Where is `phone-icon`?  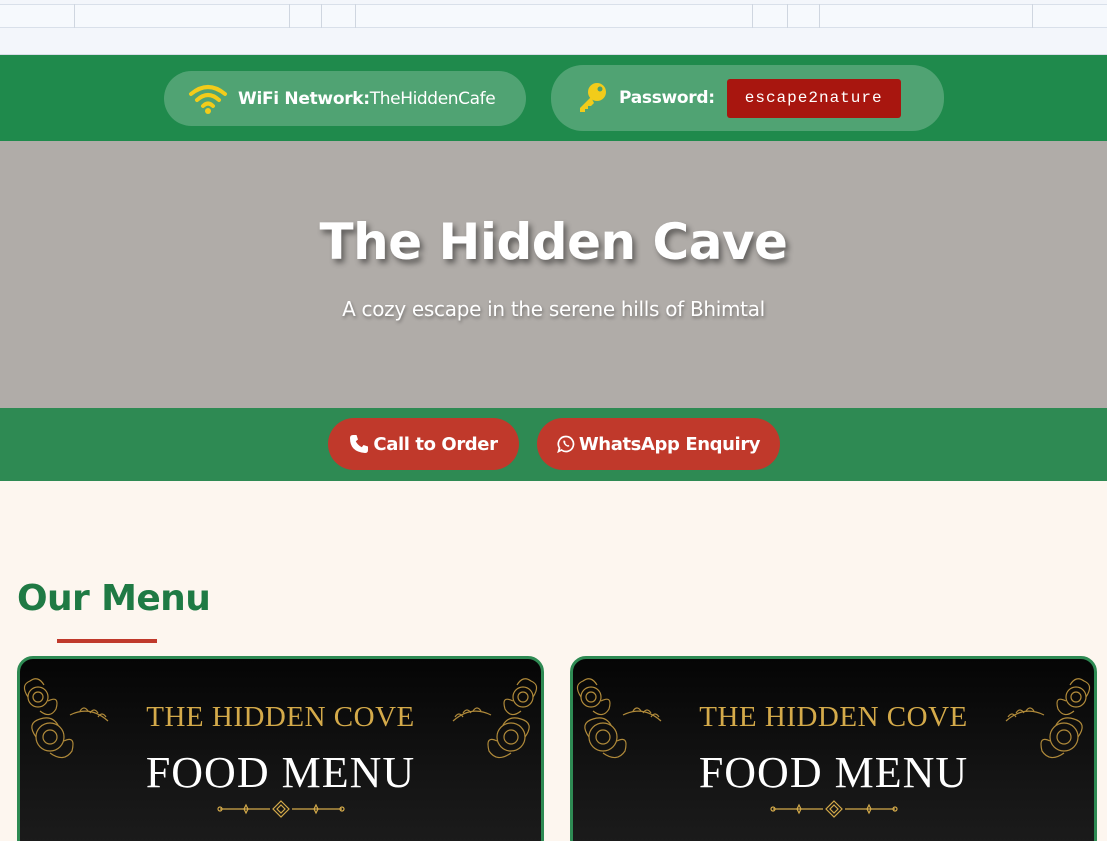 phone-icon is located at coordinates (359, 444).